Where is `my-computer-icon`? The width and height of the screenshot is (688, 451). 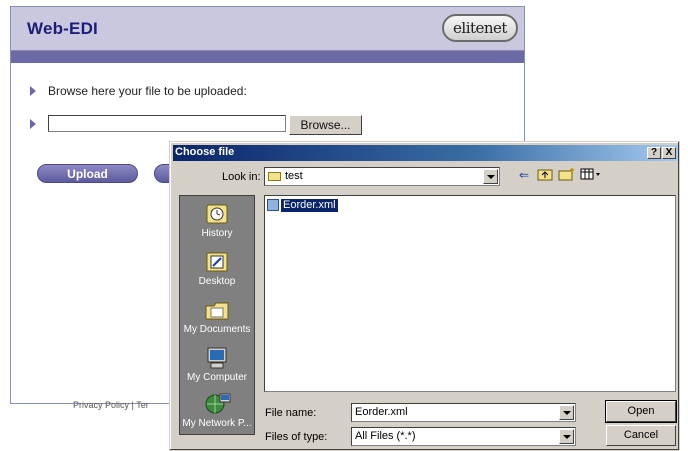
my-computer-icon is located at coordinates (217, 358).